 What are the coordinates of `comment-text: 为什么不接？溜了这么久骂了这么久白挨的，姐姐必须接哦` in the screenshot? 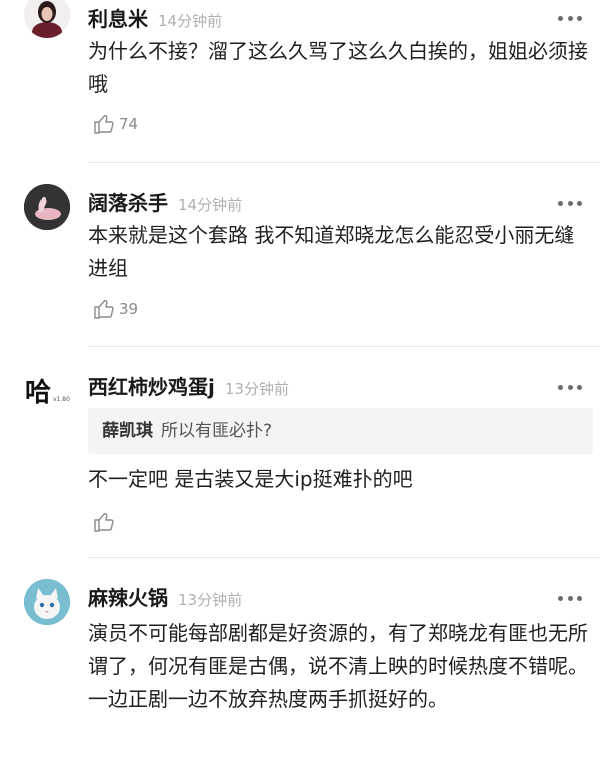 It's located at (338, 67).